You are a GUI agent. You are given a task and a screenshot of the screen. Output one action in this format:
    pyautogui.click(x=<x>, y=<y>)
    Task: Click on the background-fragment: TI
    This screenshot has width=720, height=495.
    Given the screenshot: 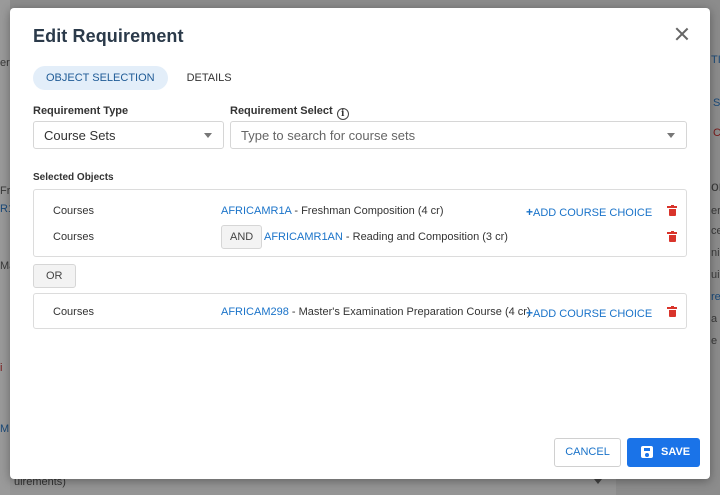 What is the action you would take?
    pyautogui.click(x=715, y=60)
    